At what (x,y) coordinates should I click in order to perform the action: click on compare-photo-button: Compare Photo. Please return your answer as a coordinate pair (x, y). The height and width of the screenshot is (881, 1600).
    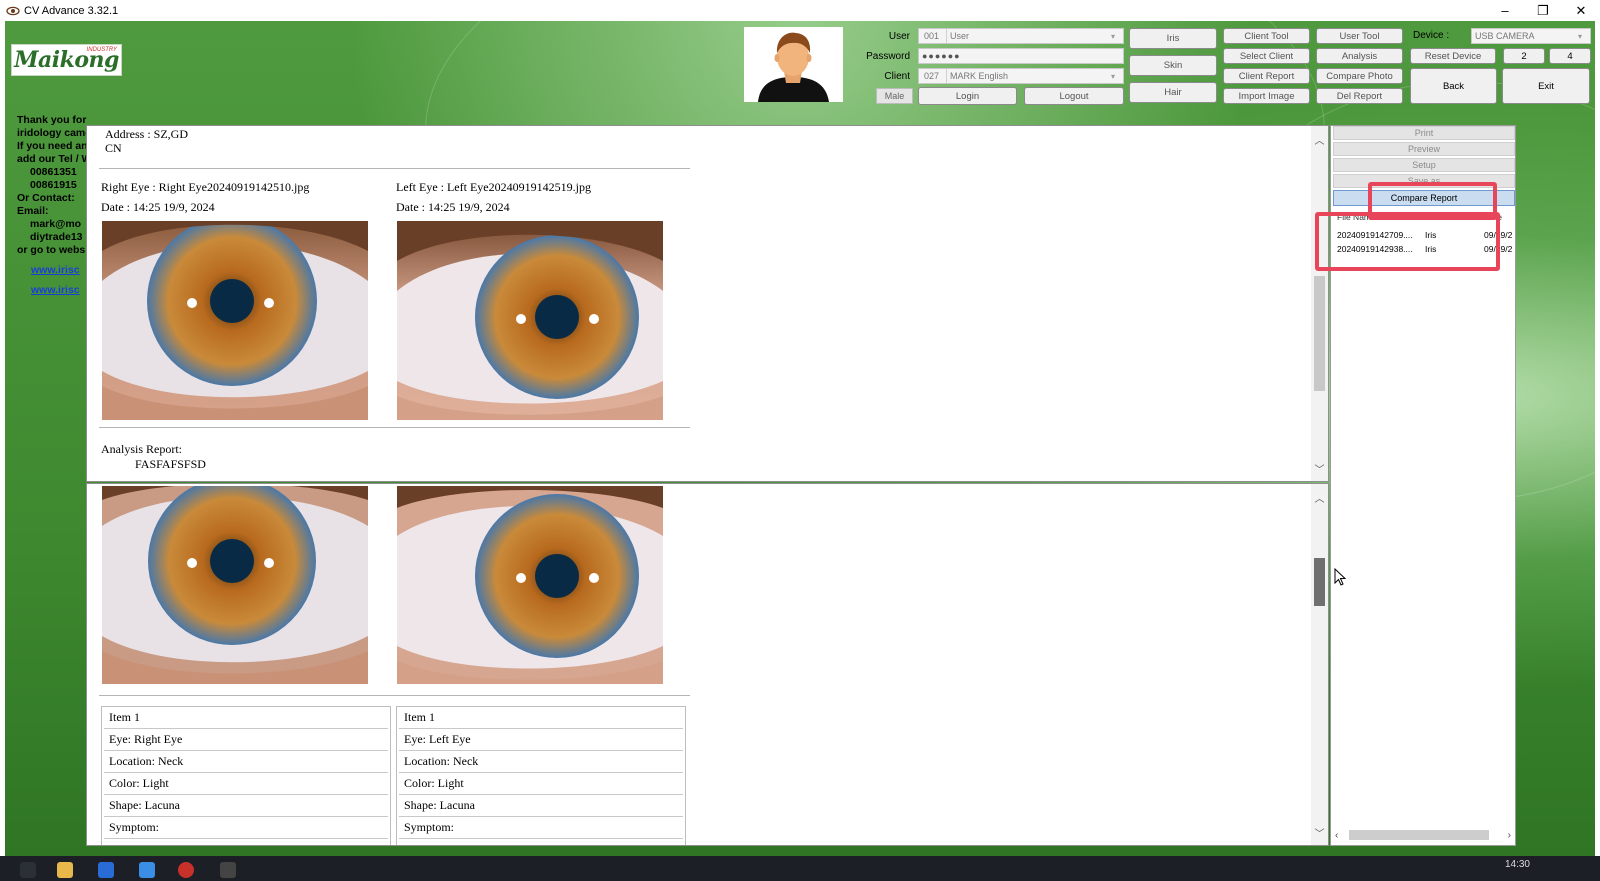
    Looking at the image, I should click on (1359, 76).